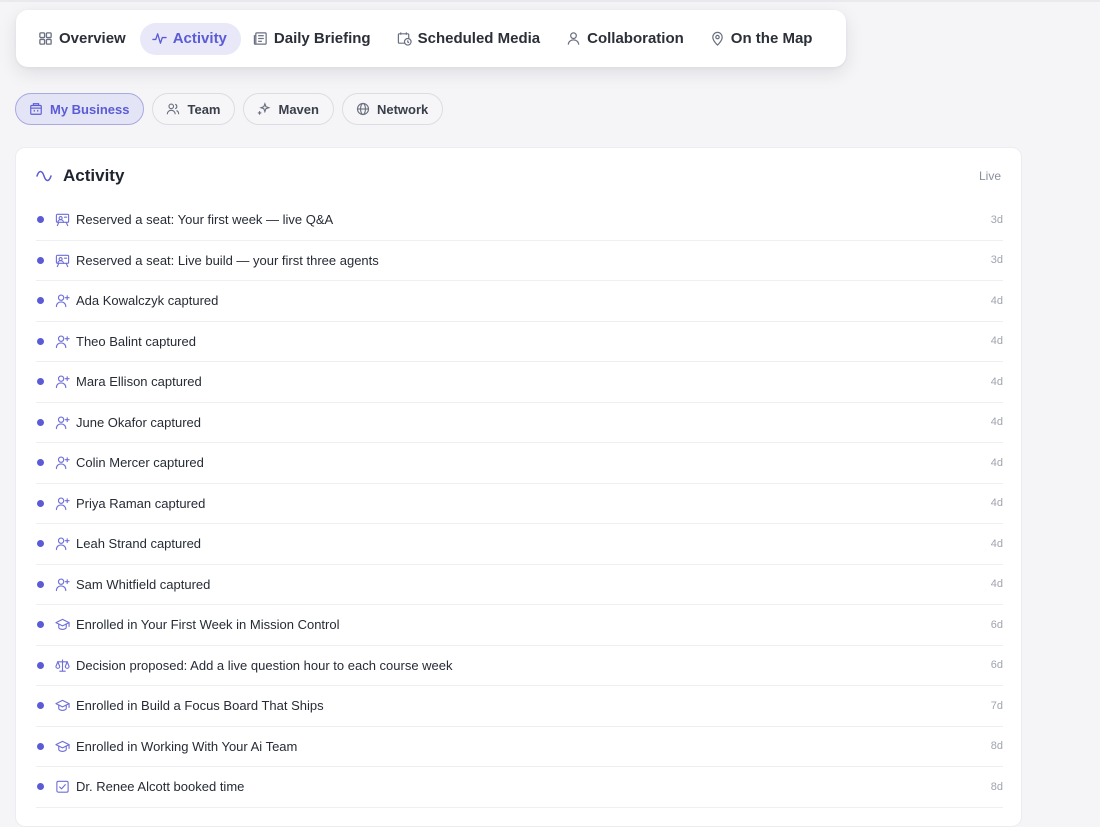 This screenshot has height=827, width=1100. What do you see at coordinates (260, 38) in the screenshot?
I see `newspaper-icon` at bounding box center [260, 38].